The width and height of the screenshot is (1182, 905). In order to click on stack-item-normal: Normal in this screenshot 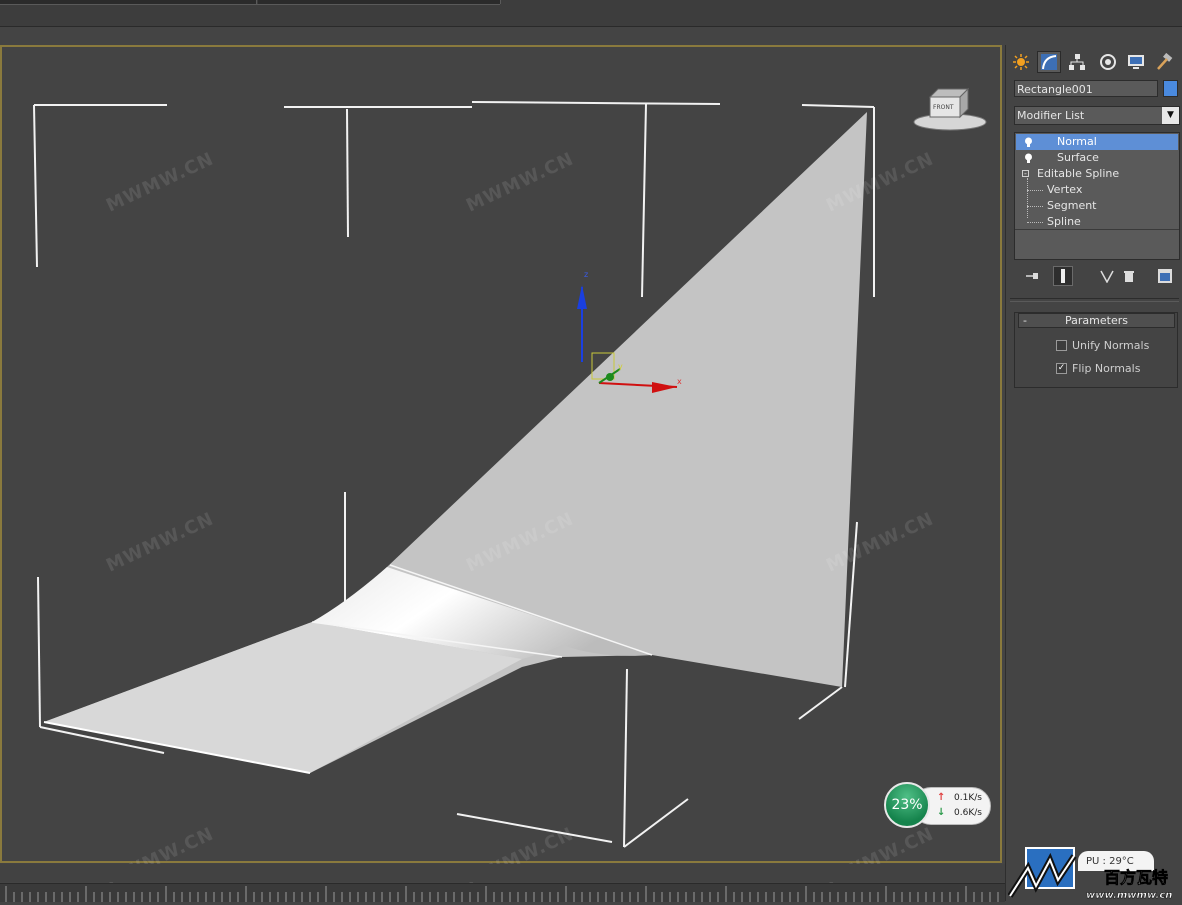, I will do `click(1097, 142)`.